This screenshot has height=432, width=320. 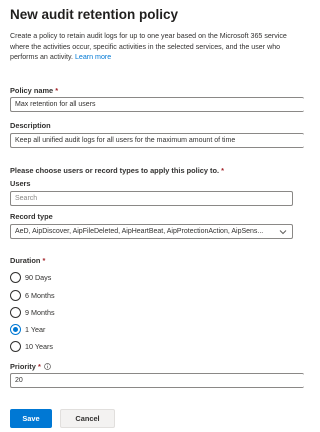 I want to click on duration-option-10-years: 10 Years, so click(x=70, y=347).